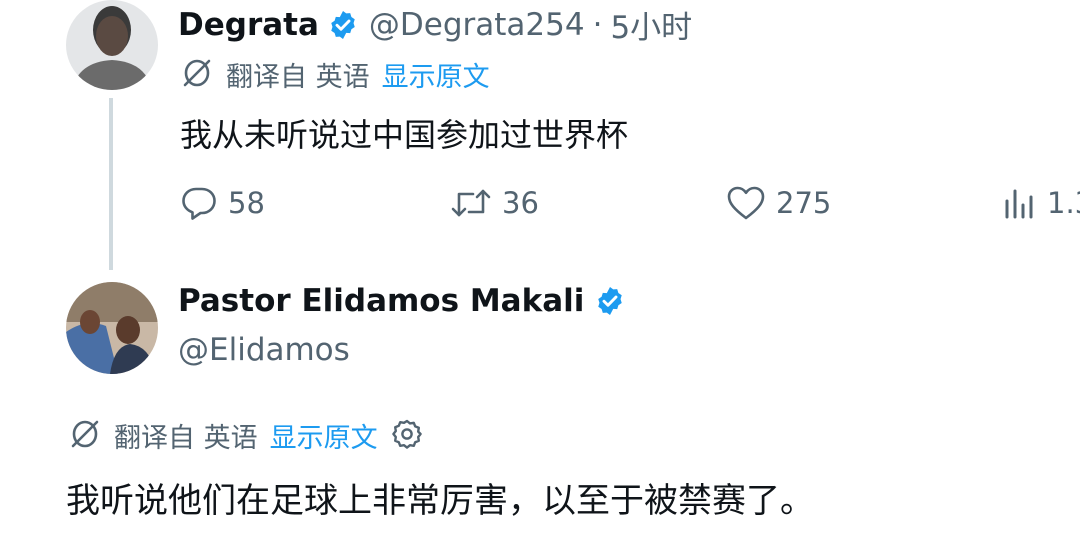 This screenshot has height=550, width=1080. What do you see at coordinates (112, 45) in the screenshot?
I see `avatar-degrata` at bounding box center [112, 45].